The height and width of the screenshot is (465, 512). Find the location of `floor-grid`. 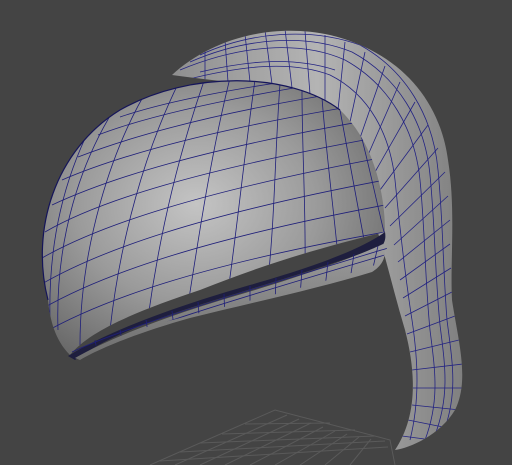

floor-grid is located at coordinates (272, 437).